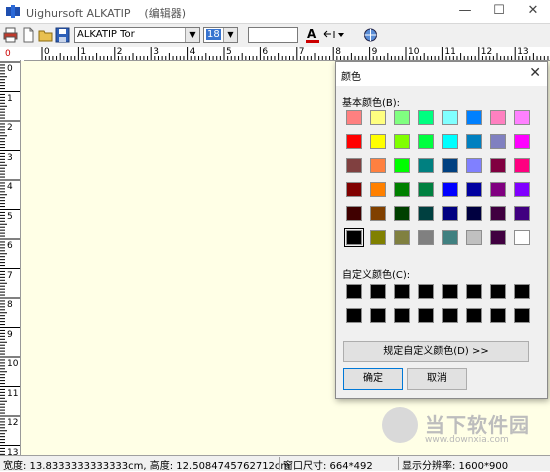  What do you see at coordinates (106, 34) in the screenshot?
I see `font-name-value: ALKATIP Tor` at bounding box center [106, 34].